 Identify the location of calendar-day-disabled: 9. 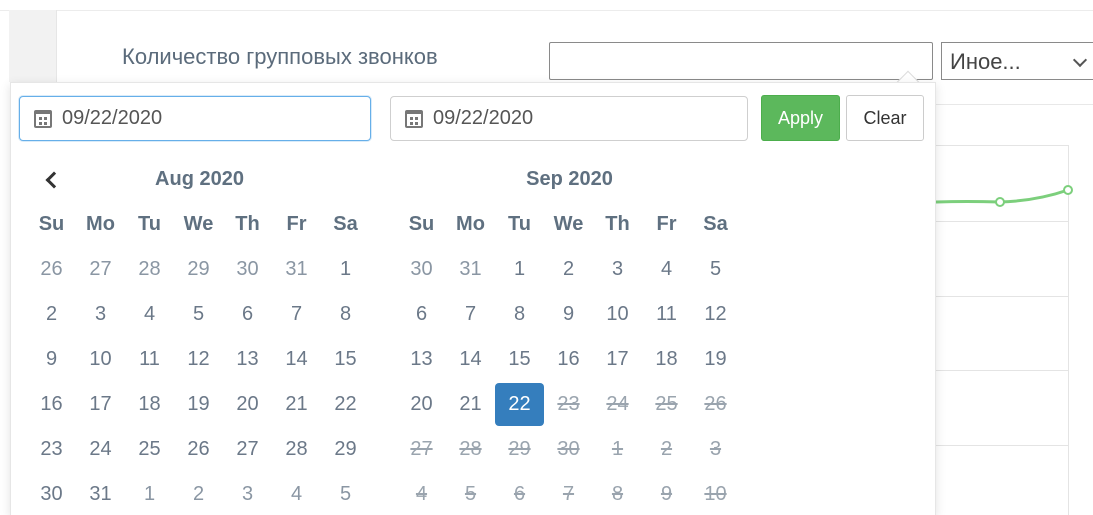
(666, 494).